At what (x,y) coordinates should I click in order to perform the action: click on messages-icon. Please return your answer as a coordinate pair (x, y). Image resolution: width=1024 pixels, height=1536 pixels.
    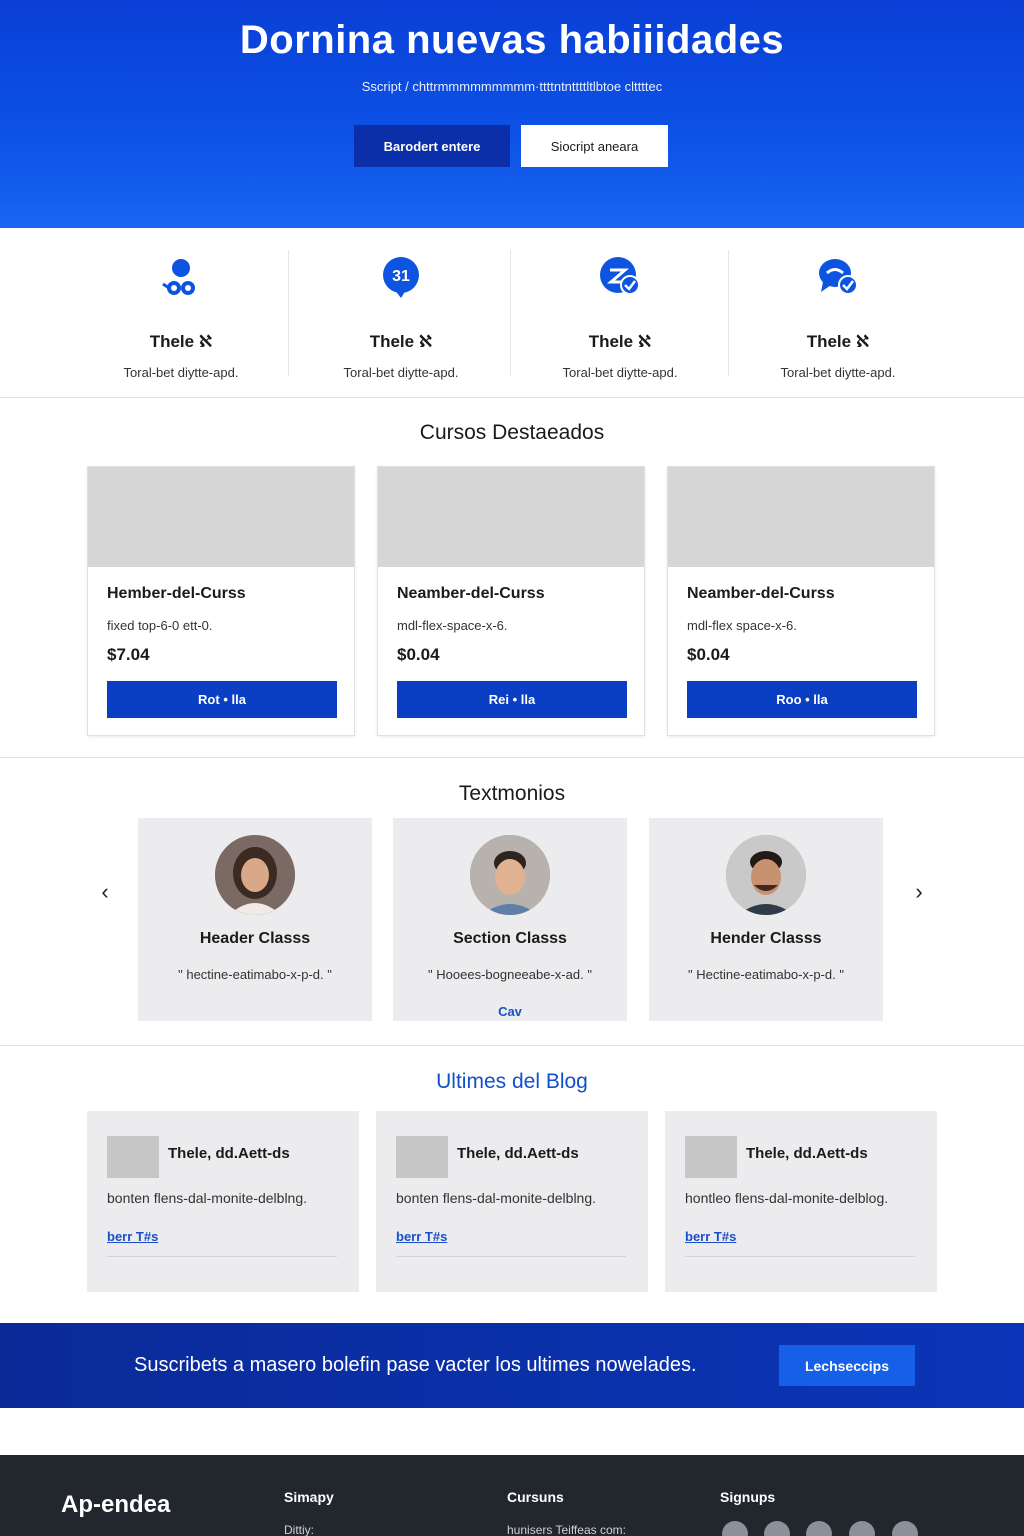
    Looking at the image, I should click on (838, 277).